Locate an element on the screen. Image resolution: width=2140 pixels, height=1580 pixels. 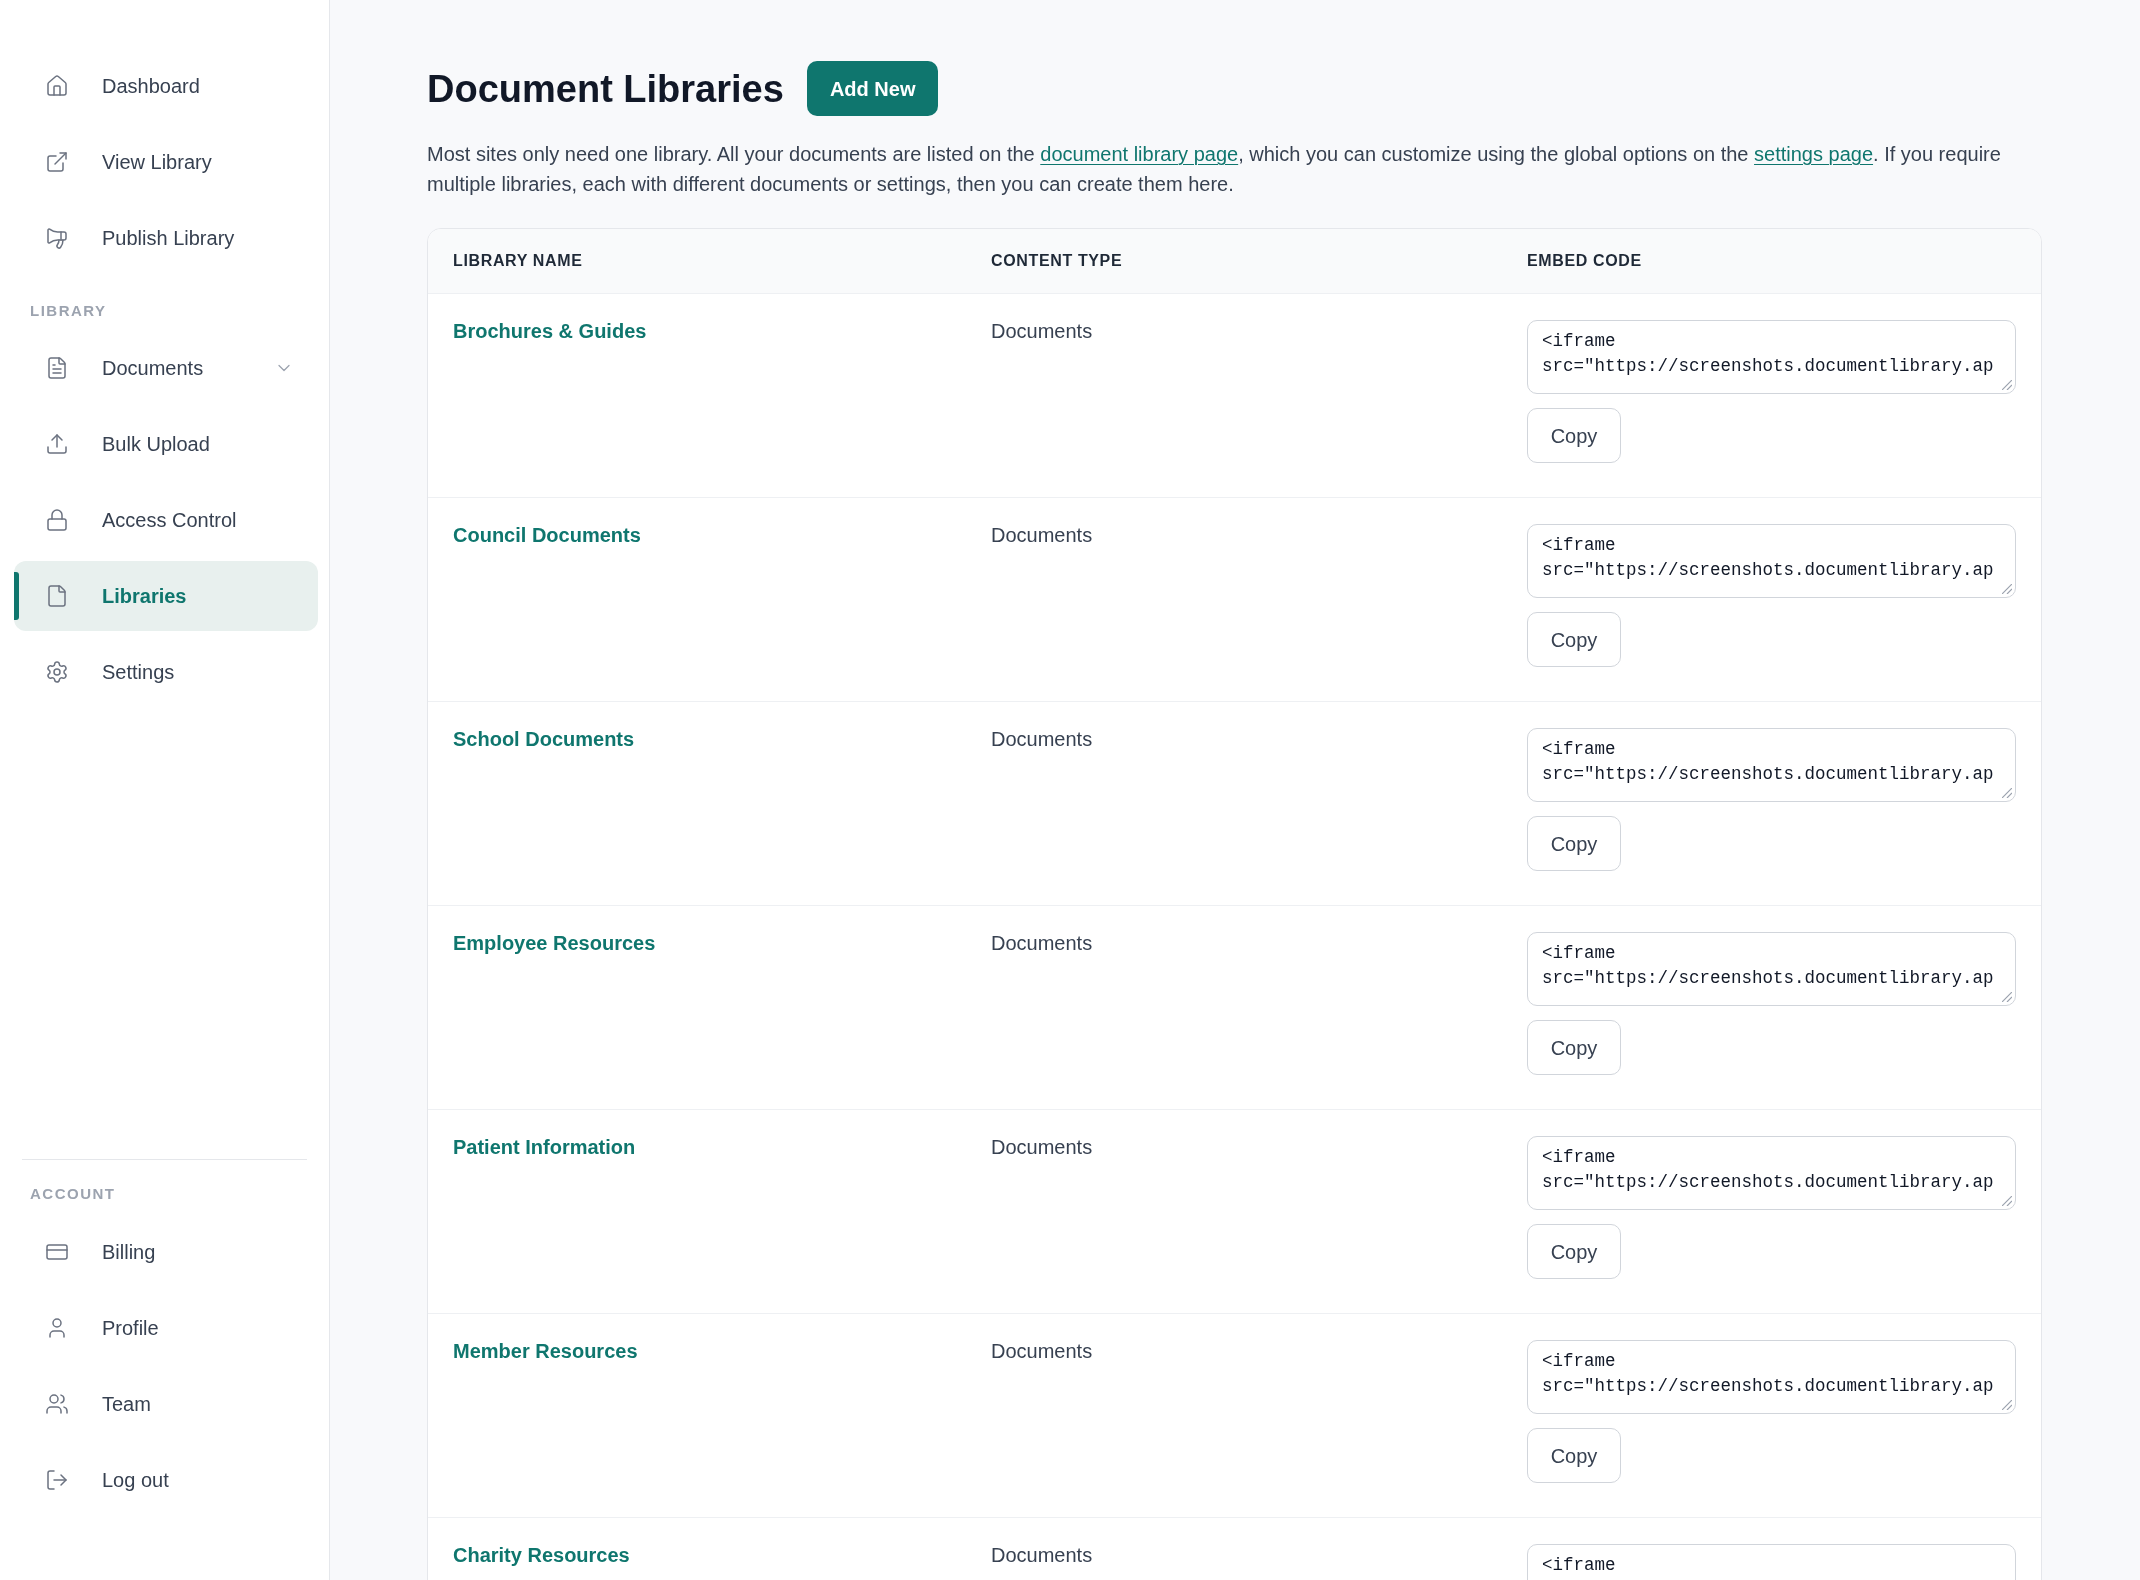
library-name-link: Council Documents is located at coordinates (547, 535).